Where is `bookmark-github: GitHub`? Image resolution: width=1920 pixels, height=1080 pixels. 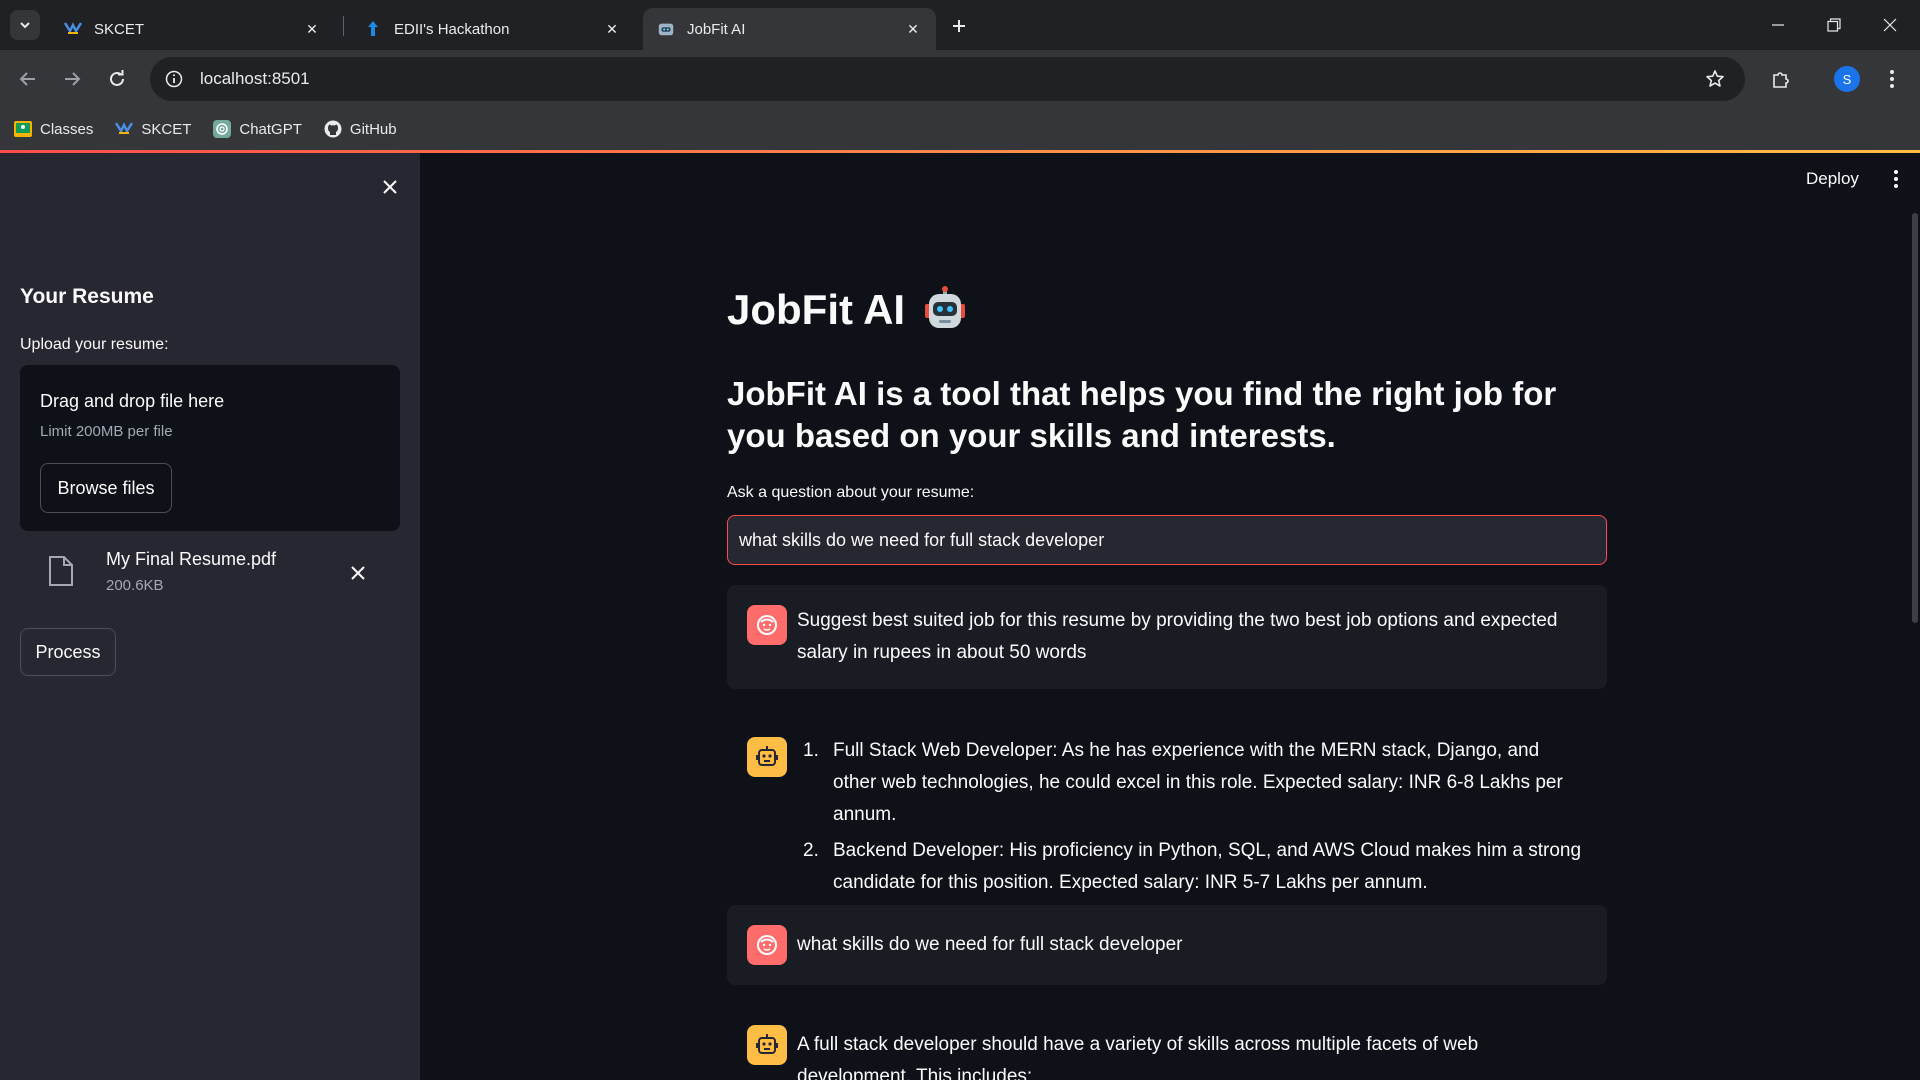 bookmark-github: GitHub is located at coordinates (360, 129).